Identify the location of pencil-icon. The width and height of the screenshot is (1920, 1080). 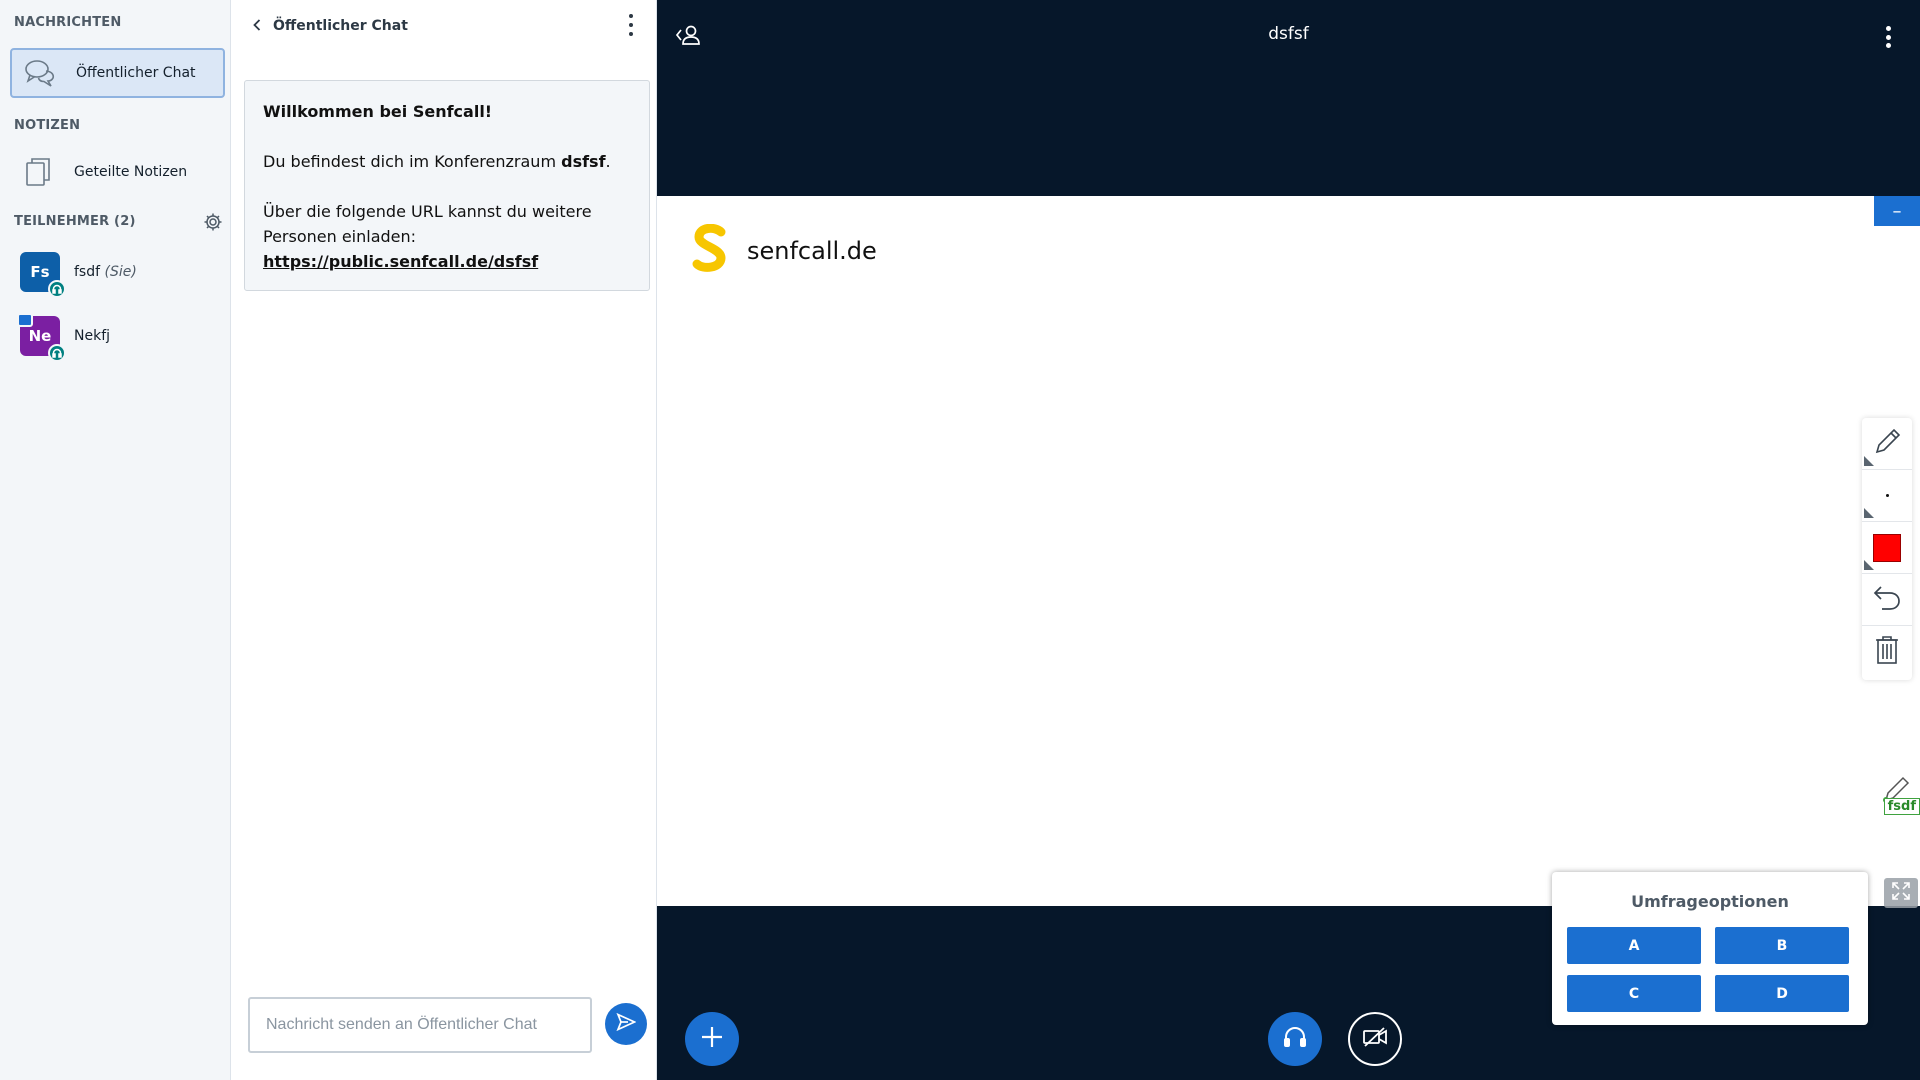
(1887, 444).